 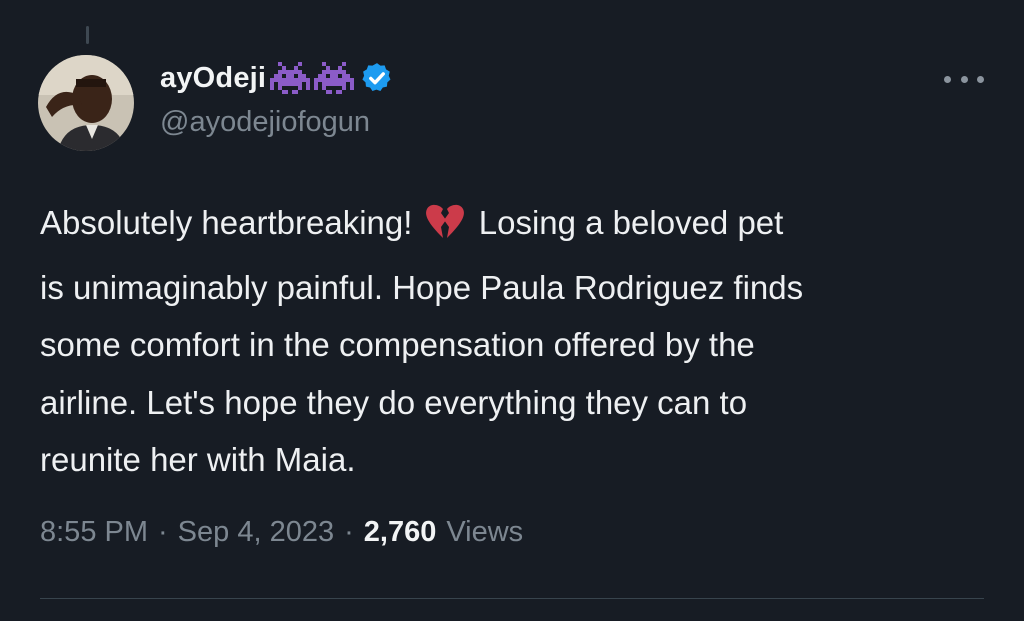 What do you see at coordinates (213, 78) in the screenshot?
I see `author-display-name: ayOdeji` at bounding box center [213, 78].